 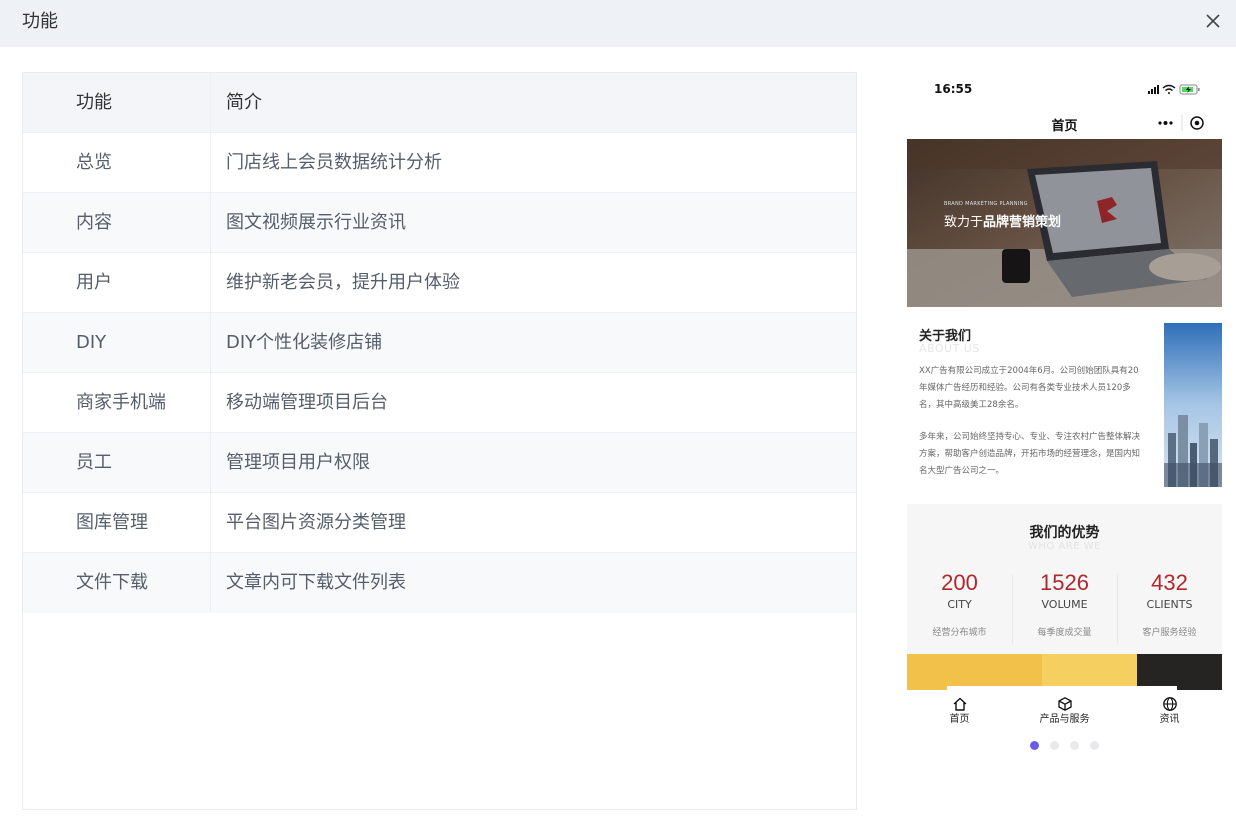 I want to click on capsule-menu, so click(x=1179, y=123).